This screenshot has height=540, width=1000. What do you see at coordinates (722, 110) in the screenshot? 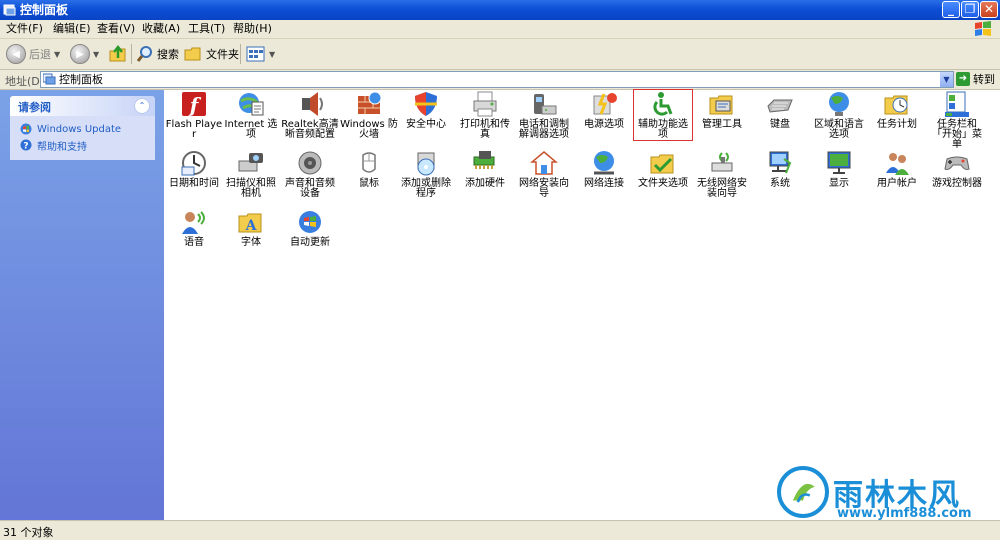
I see `control-panel-item: 管理工具` at bounding box center [722, 110].